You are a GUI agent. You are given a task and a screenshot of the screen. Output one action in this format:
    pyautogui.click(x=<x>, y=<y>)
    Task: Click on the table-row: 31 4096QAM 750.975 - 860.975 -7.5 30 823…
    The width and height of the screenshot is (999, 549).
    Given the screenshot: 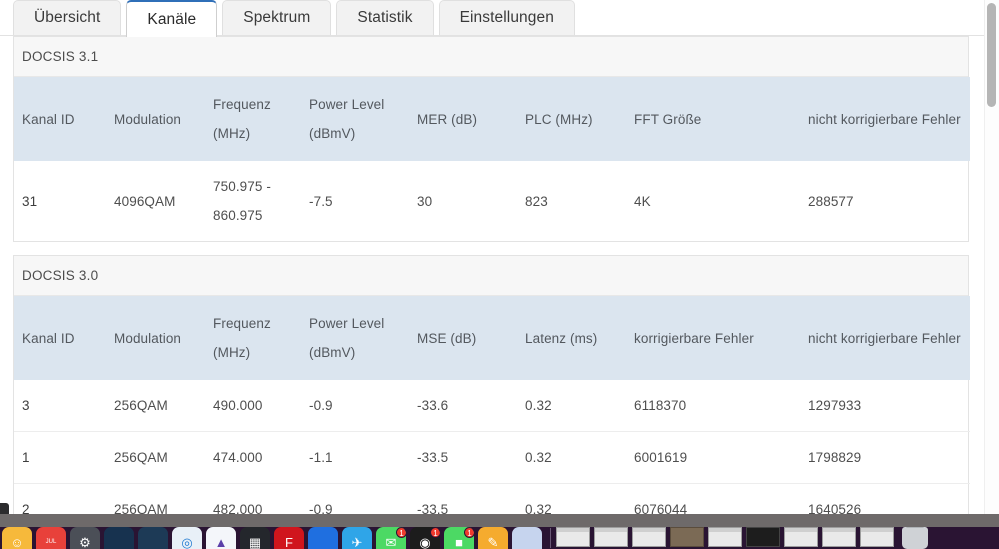 What is the action you would take?
    pyautogui.click(x=492, y=201)
    